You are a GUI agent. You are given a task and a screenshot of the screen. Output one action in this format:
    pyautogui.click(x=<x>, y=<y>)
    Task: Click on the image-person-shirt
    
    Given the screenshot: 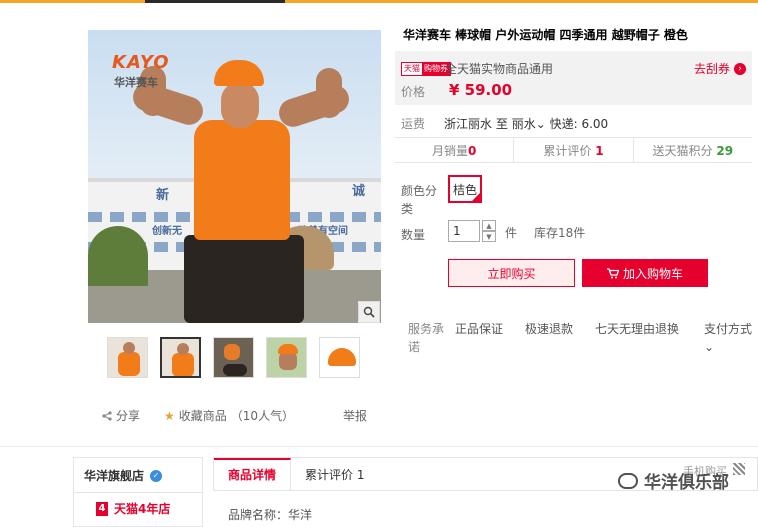 What is the action you would take?
    pyautogui.click(x=242, y=180)
    